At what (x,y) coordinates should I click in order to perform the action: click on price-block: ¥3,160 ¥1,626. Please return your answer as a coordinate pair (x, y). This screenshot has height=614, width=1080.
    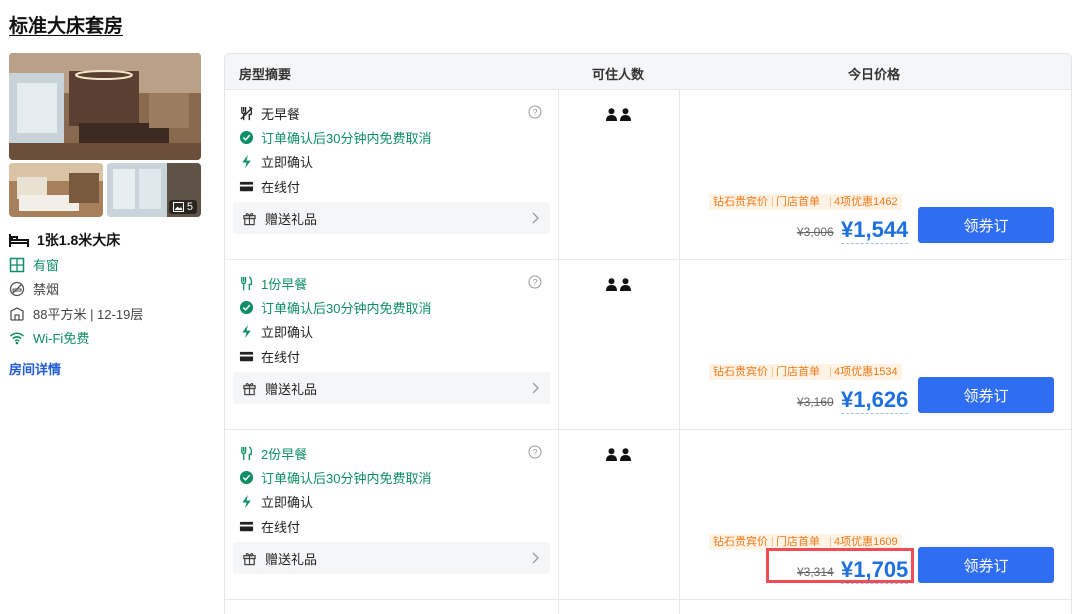
    Looking at the image, I should click on (854, 400).